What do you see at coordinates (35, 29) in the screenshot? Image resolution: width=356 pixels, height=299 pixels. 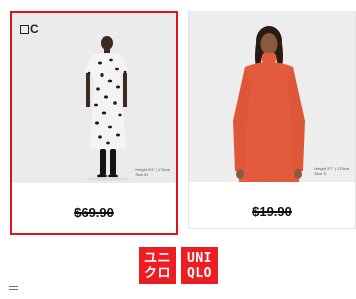 I see `brand-tag-label: C` at bounding box center [35, 29].